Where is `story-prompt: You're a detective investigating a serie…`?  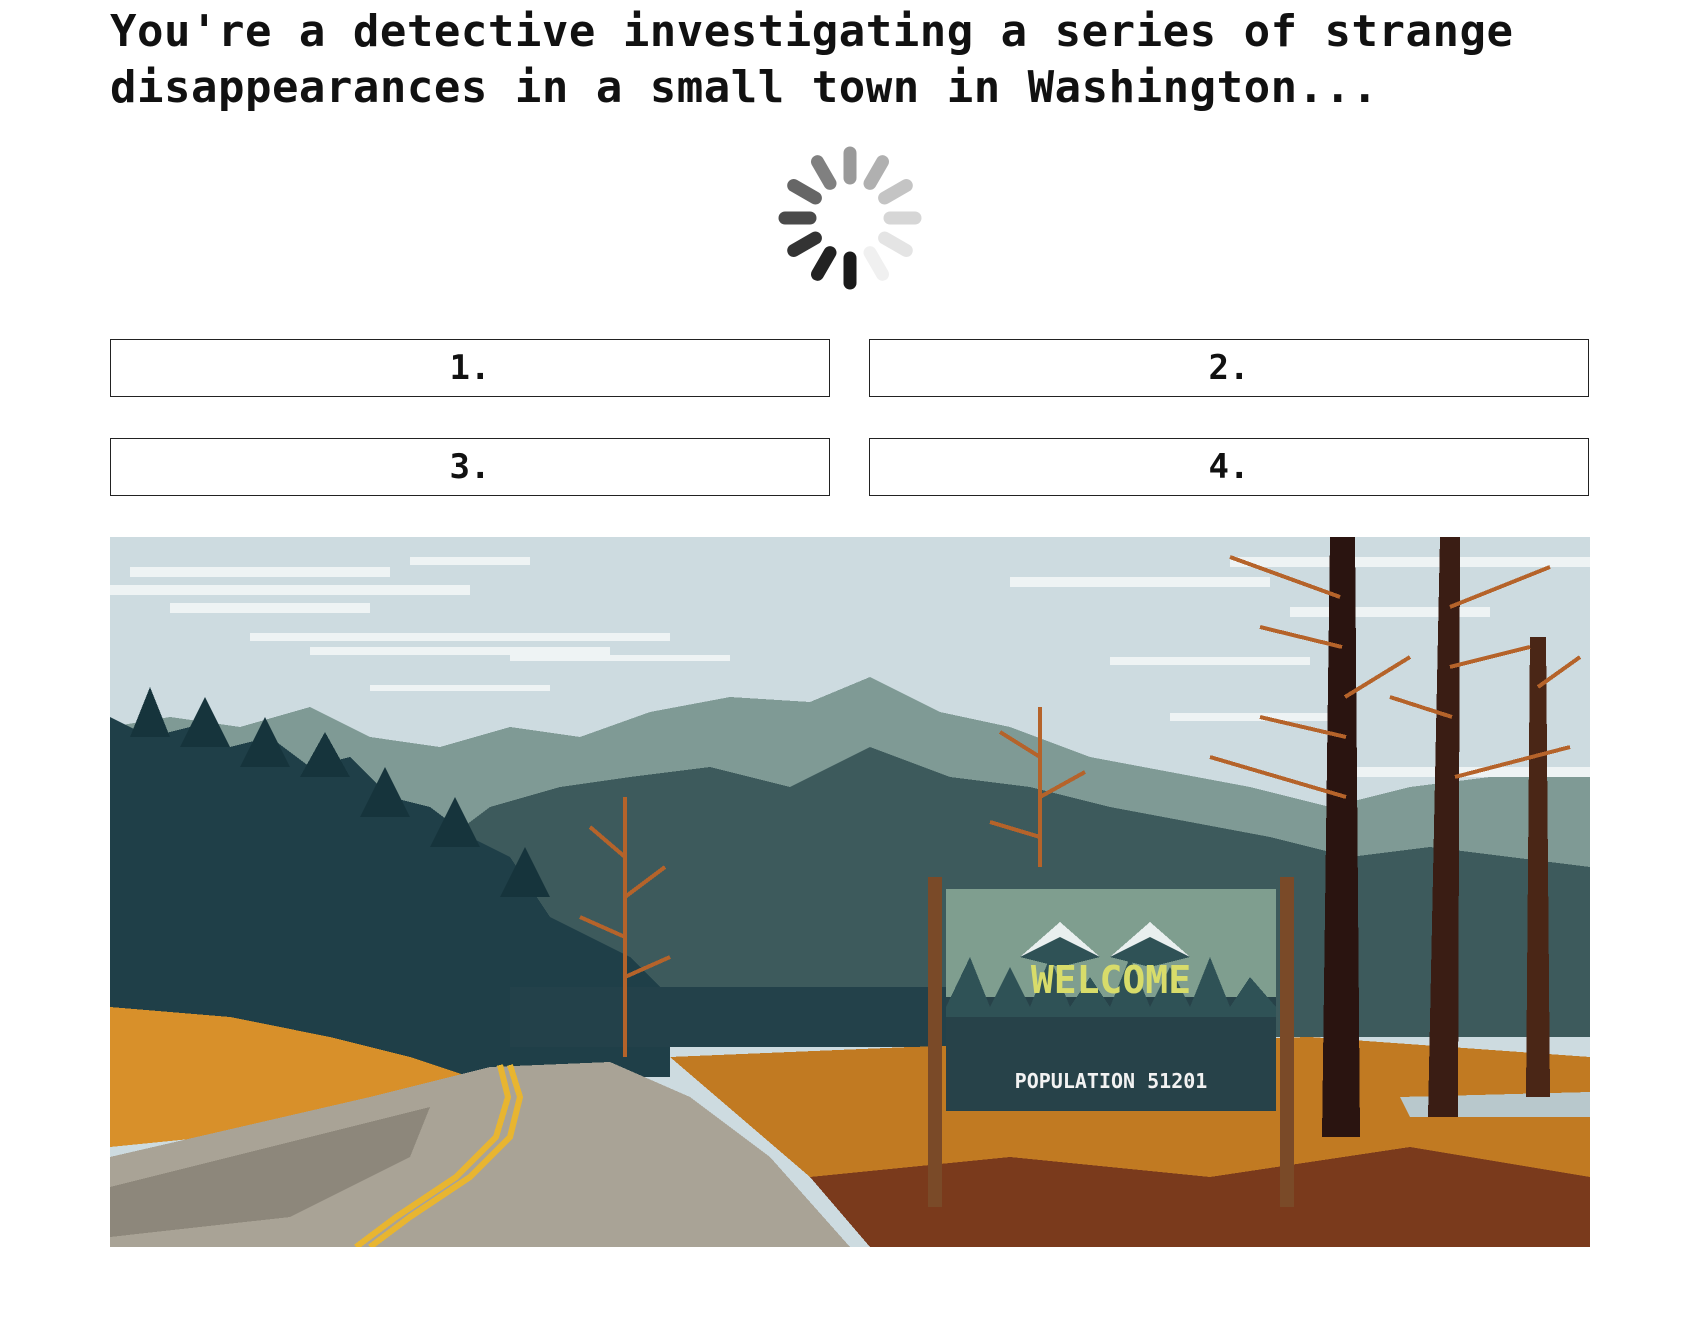
story-prompt: You're a detective investigating a serie… is located at coordinates (825, 59).